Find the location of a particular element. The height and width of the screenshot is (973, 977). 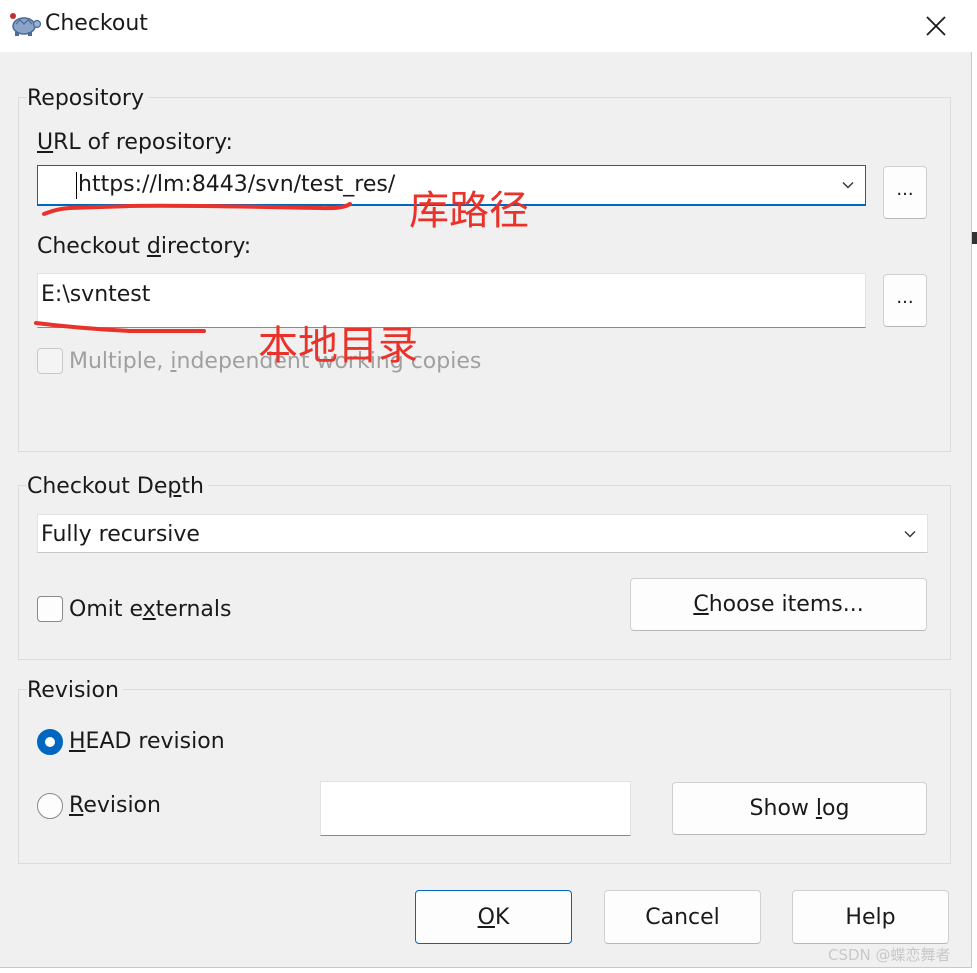

watermark: CSDN @蝶恋舞者 is located at coordinates (889, 955).